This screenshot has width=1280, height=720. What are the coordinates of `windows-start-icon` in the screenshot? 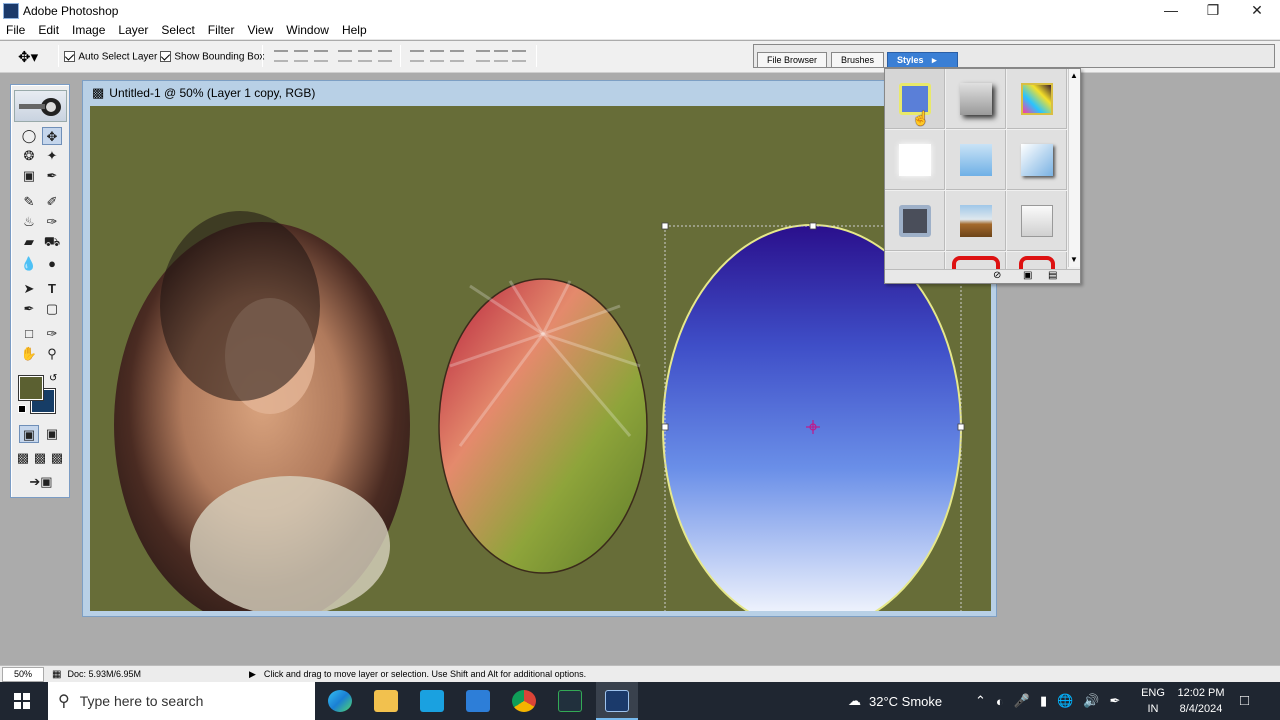 It's located at (22, 701).